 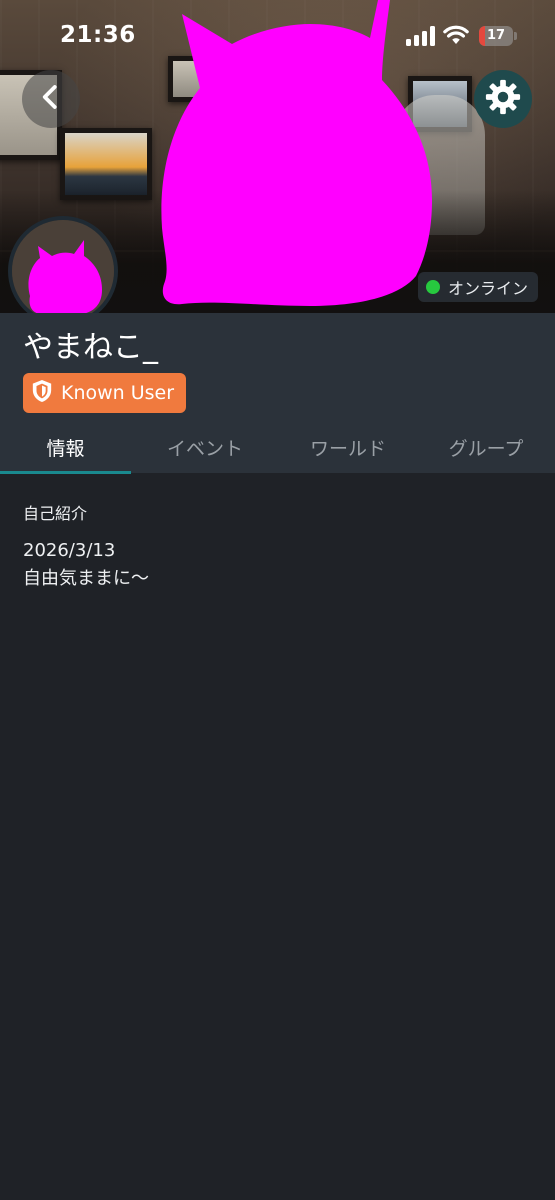 What do you see at coordinates (90, 347) in the screenshot?
I see `username: やまねこ_` at bounding box center [90, 347].